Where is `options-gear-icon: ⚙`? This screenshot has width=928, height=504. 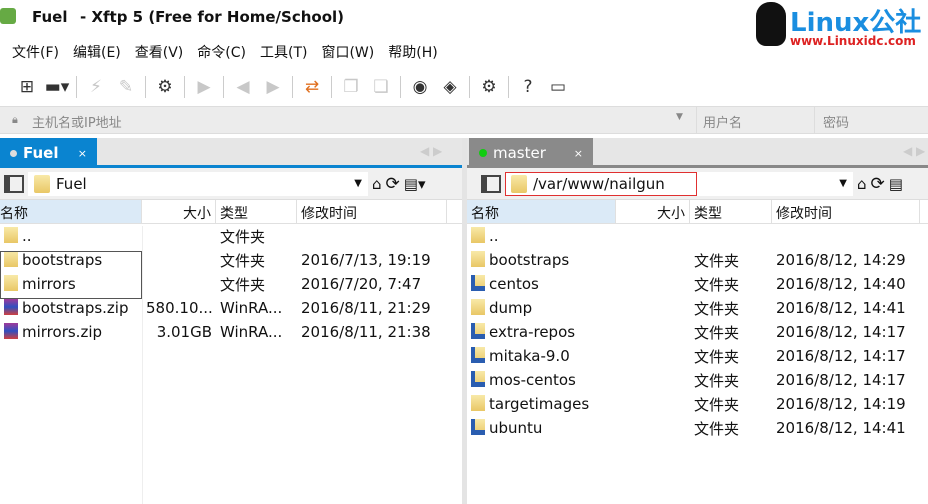
options-gear-icon: ⚙ is located at coordinates (489, 87).